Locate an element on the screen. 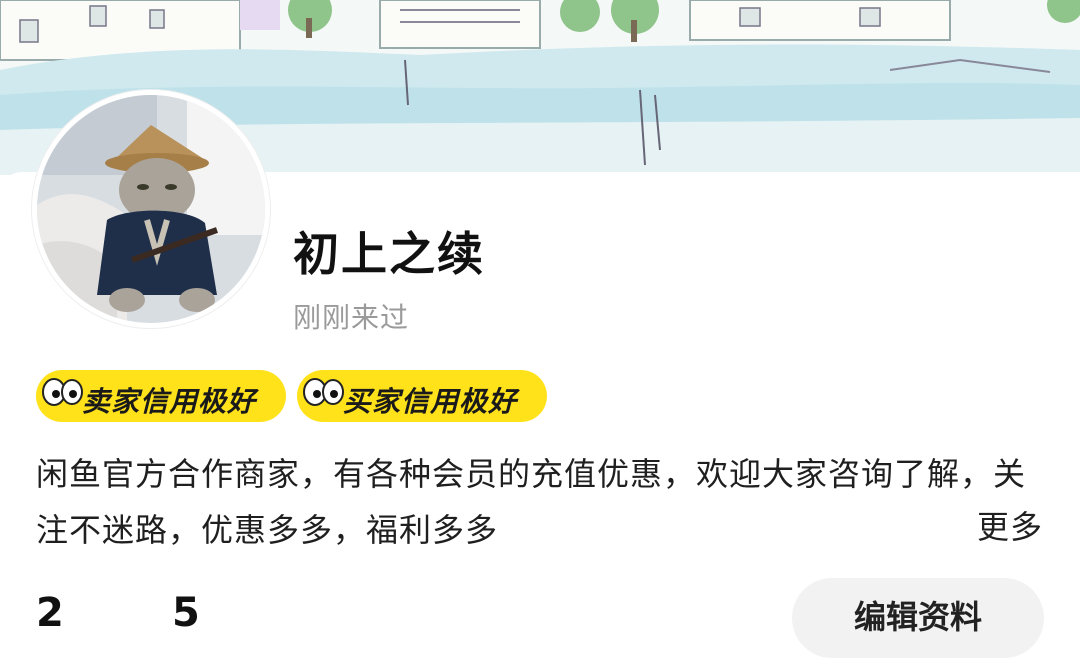 The height and width of the screenshot is (658, 1080). stat-value-second: 5 is located at coordinates (186, 613).